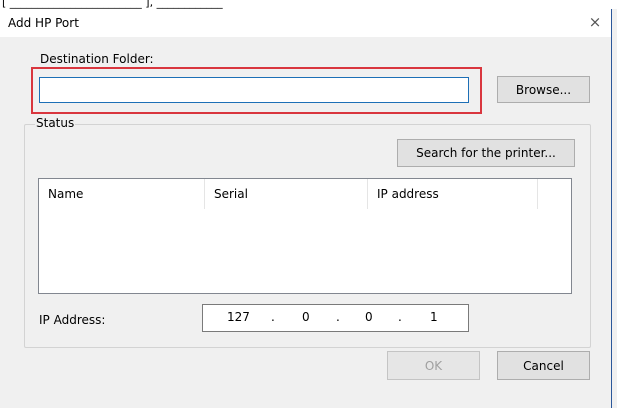  What do you see at coordinates (453, 194) in the screenshot?
I see `column-header-ip-address: IP address` at bounding box center [453, 194].